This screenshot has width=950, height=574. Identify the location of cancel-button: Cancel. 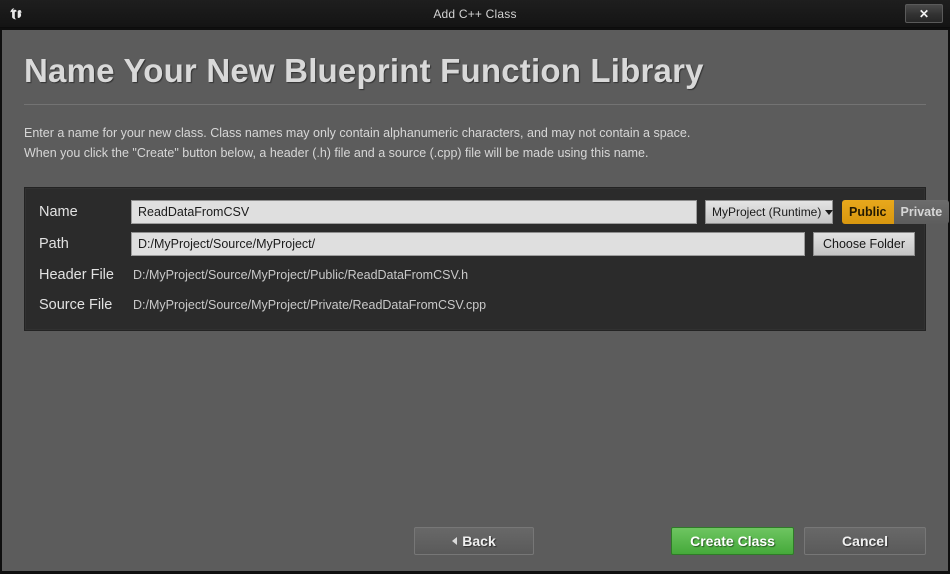
(865, 541).